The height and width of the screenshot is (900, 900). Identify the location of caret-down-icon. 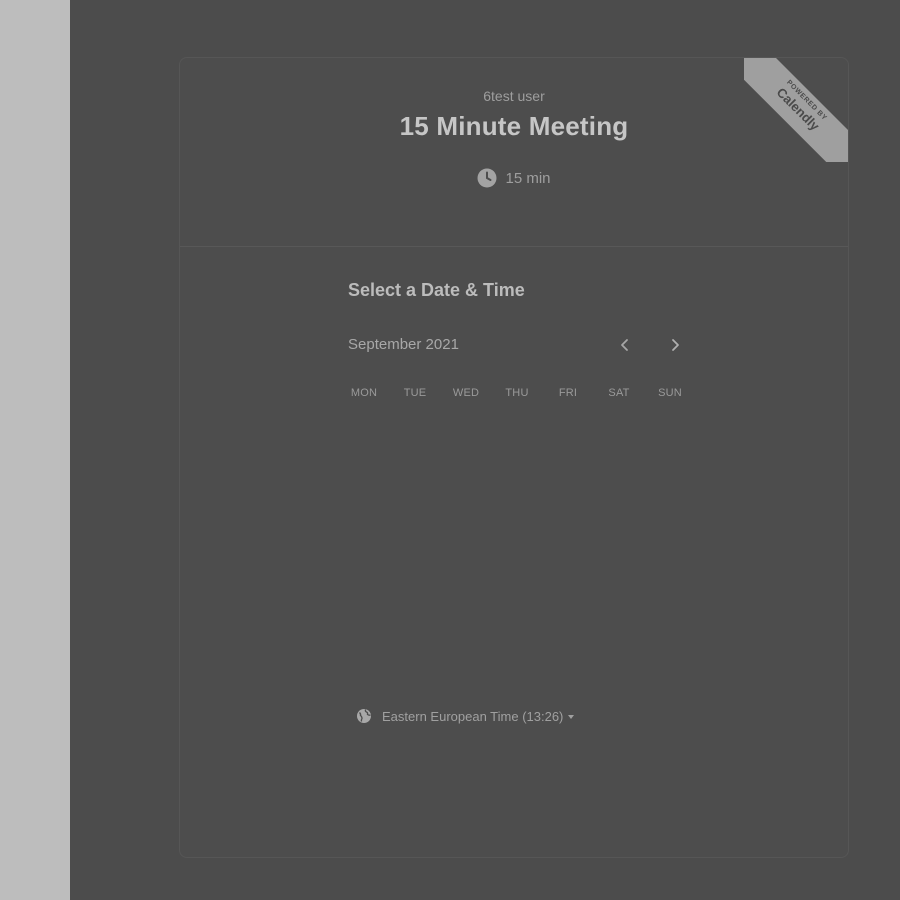
(571, 717).